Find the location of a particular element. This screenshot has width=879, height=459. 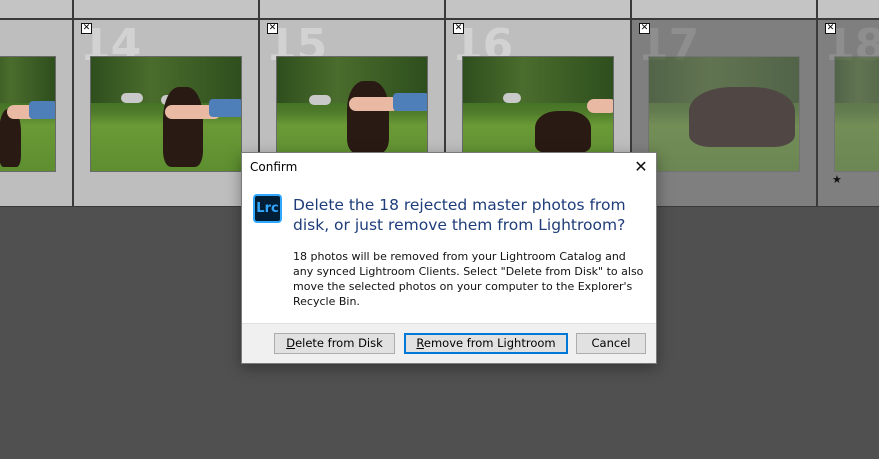

button-label: emove from Lightroom is located at coordinates (489, 343).